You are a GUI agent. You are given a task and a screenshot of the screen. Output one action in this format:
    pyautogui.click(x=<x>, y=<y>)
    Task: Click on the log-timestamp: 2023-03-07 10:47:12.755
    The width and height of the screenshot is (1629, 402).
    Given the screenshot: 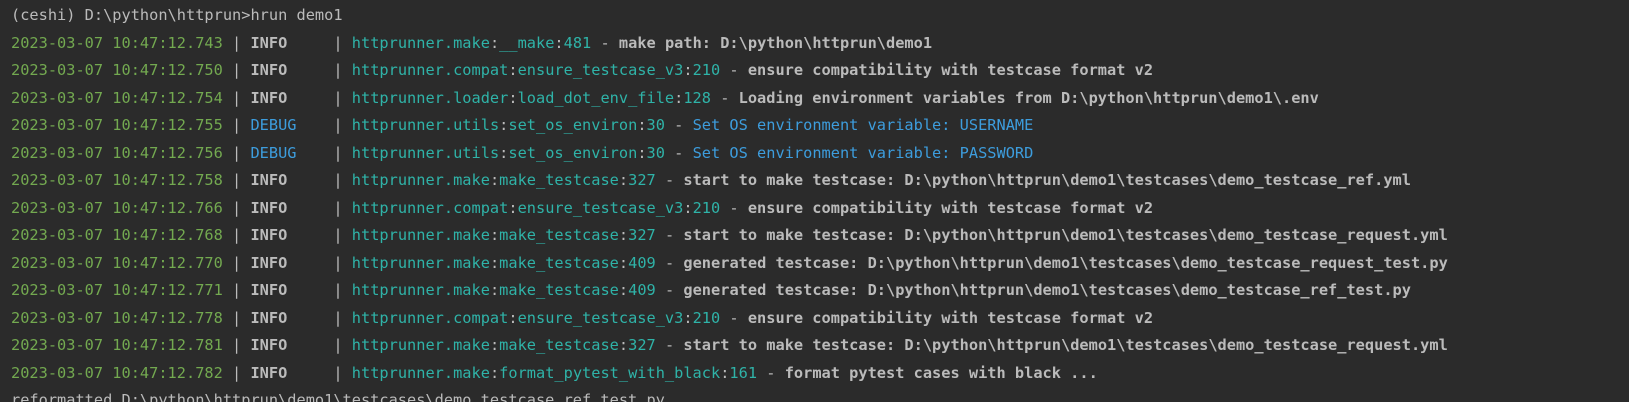 What is the action you would take?
    pyautogui.click(x=117, y=125)
    